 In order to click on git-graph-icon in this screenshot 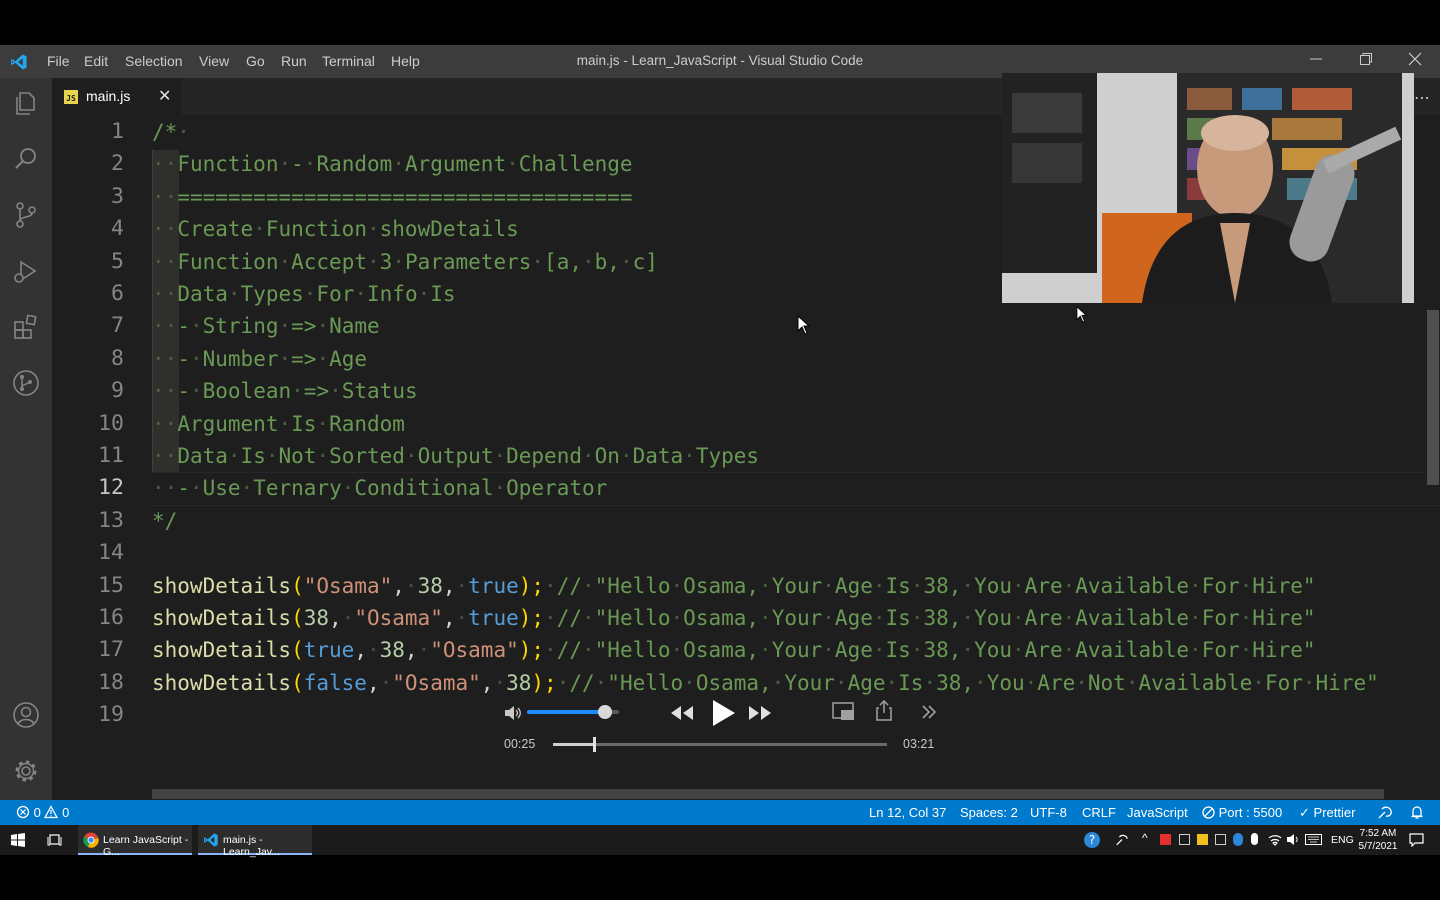, I will do `click(26, 383)`.